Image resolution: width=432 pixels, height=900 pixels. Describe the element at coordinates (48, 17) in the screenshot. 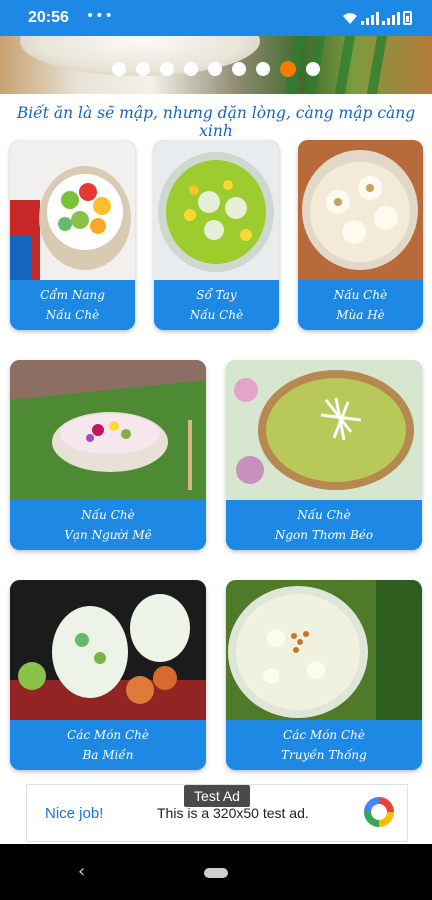

I see `status-time: 20:56` at that location.